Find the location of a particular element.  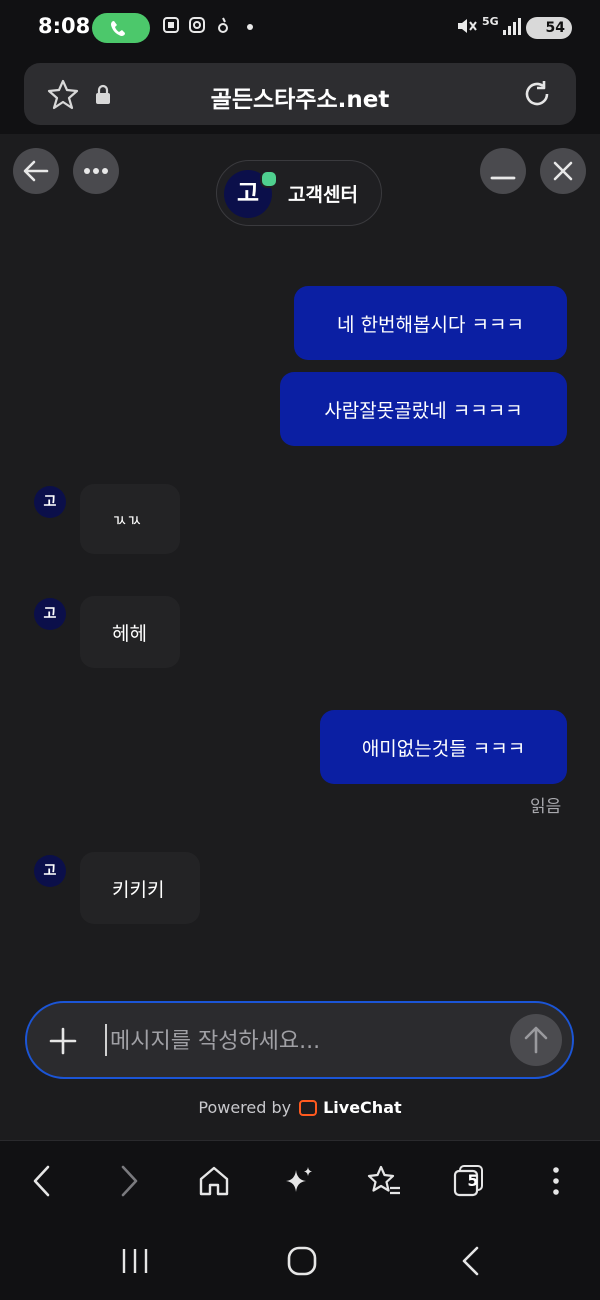

home-button is located at coordinates (214, 1181).